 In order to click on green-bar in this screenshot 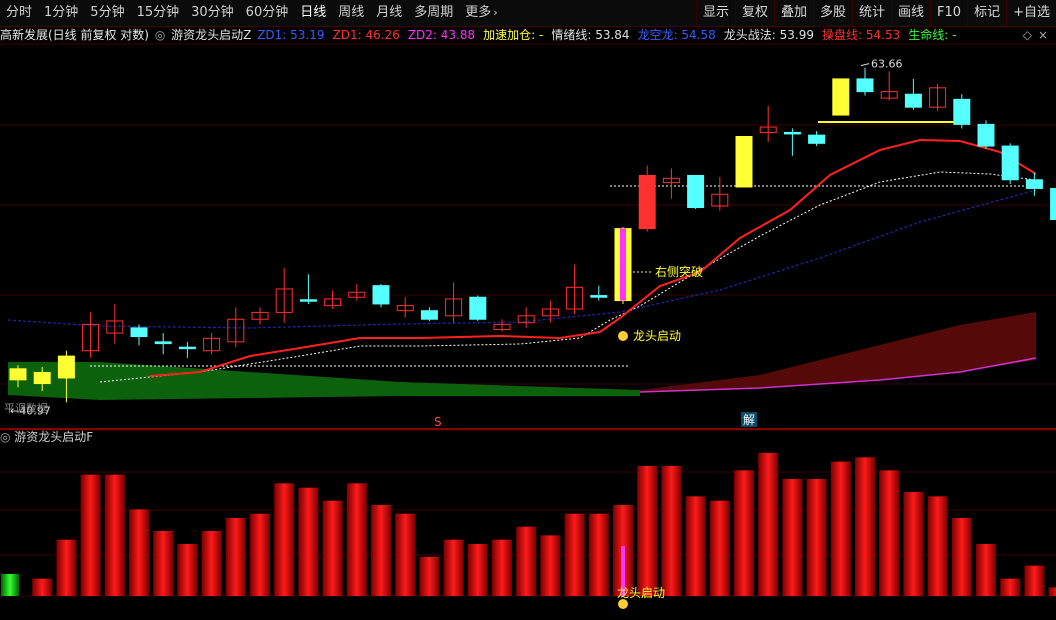, I will do `click(10, 585)`.